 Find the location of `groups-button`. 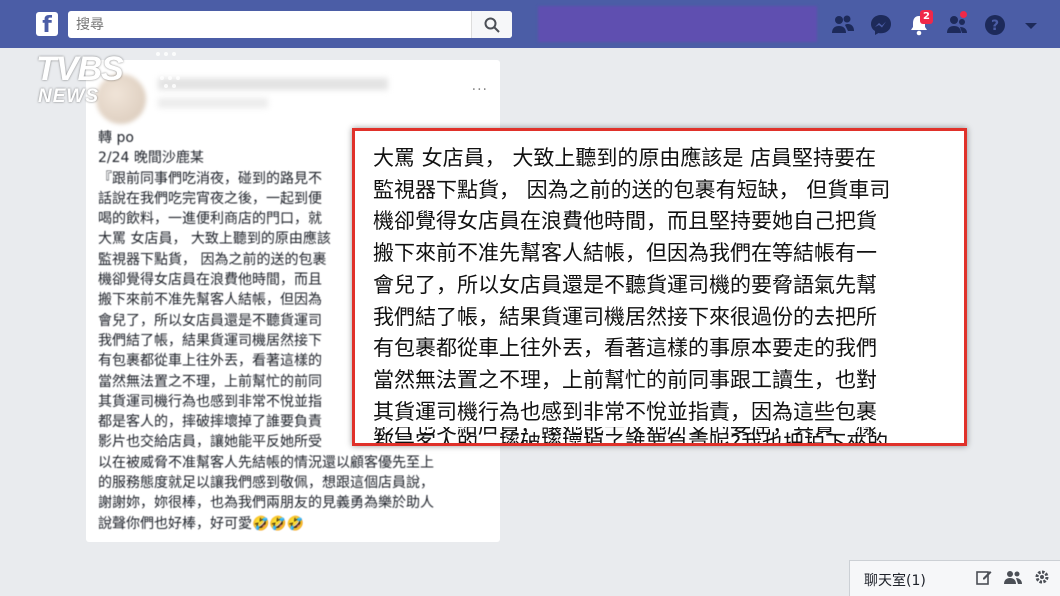

groups-button is located at coordinates (957, 24).